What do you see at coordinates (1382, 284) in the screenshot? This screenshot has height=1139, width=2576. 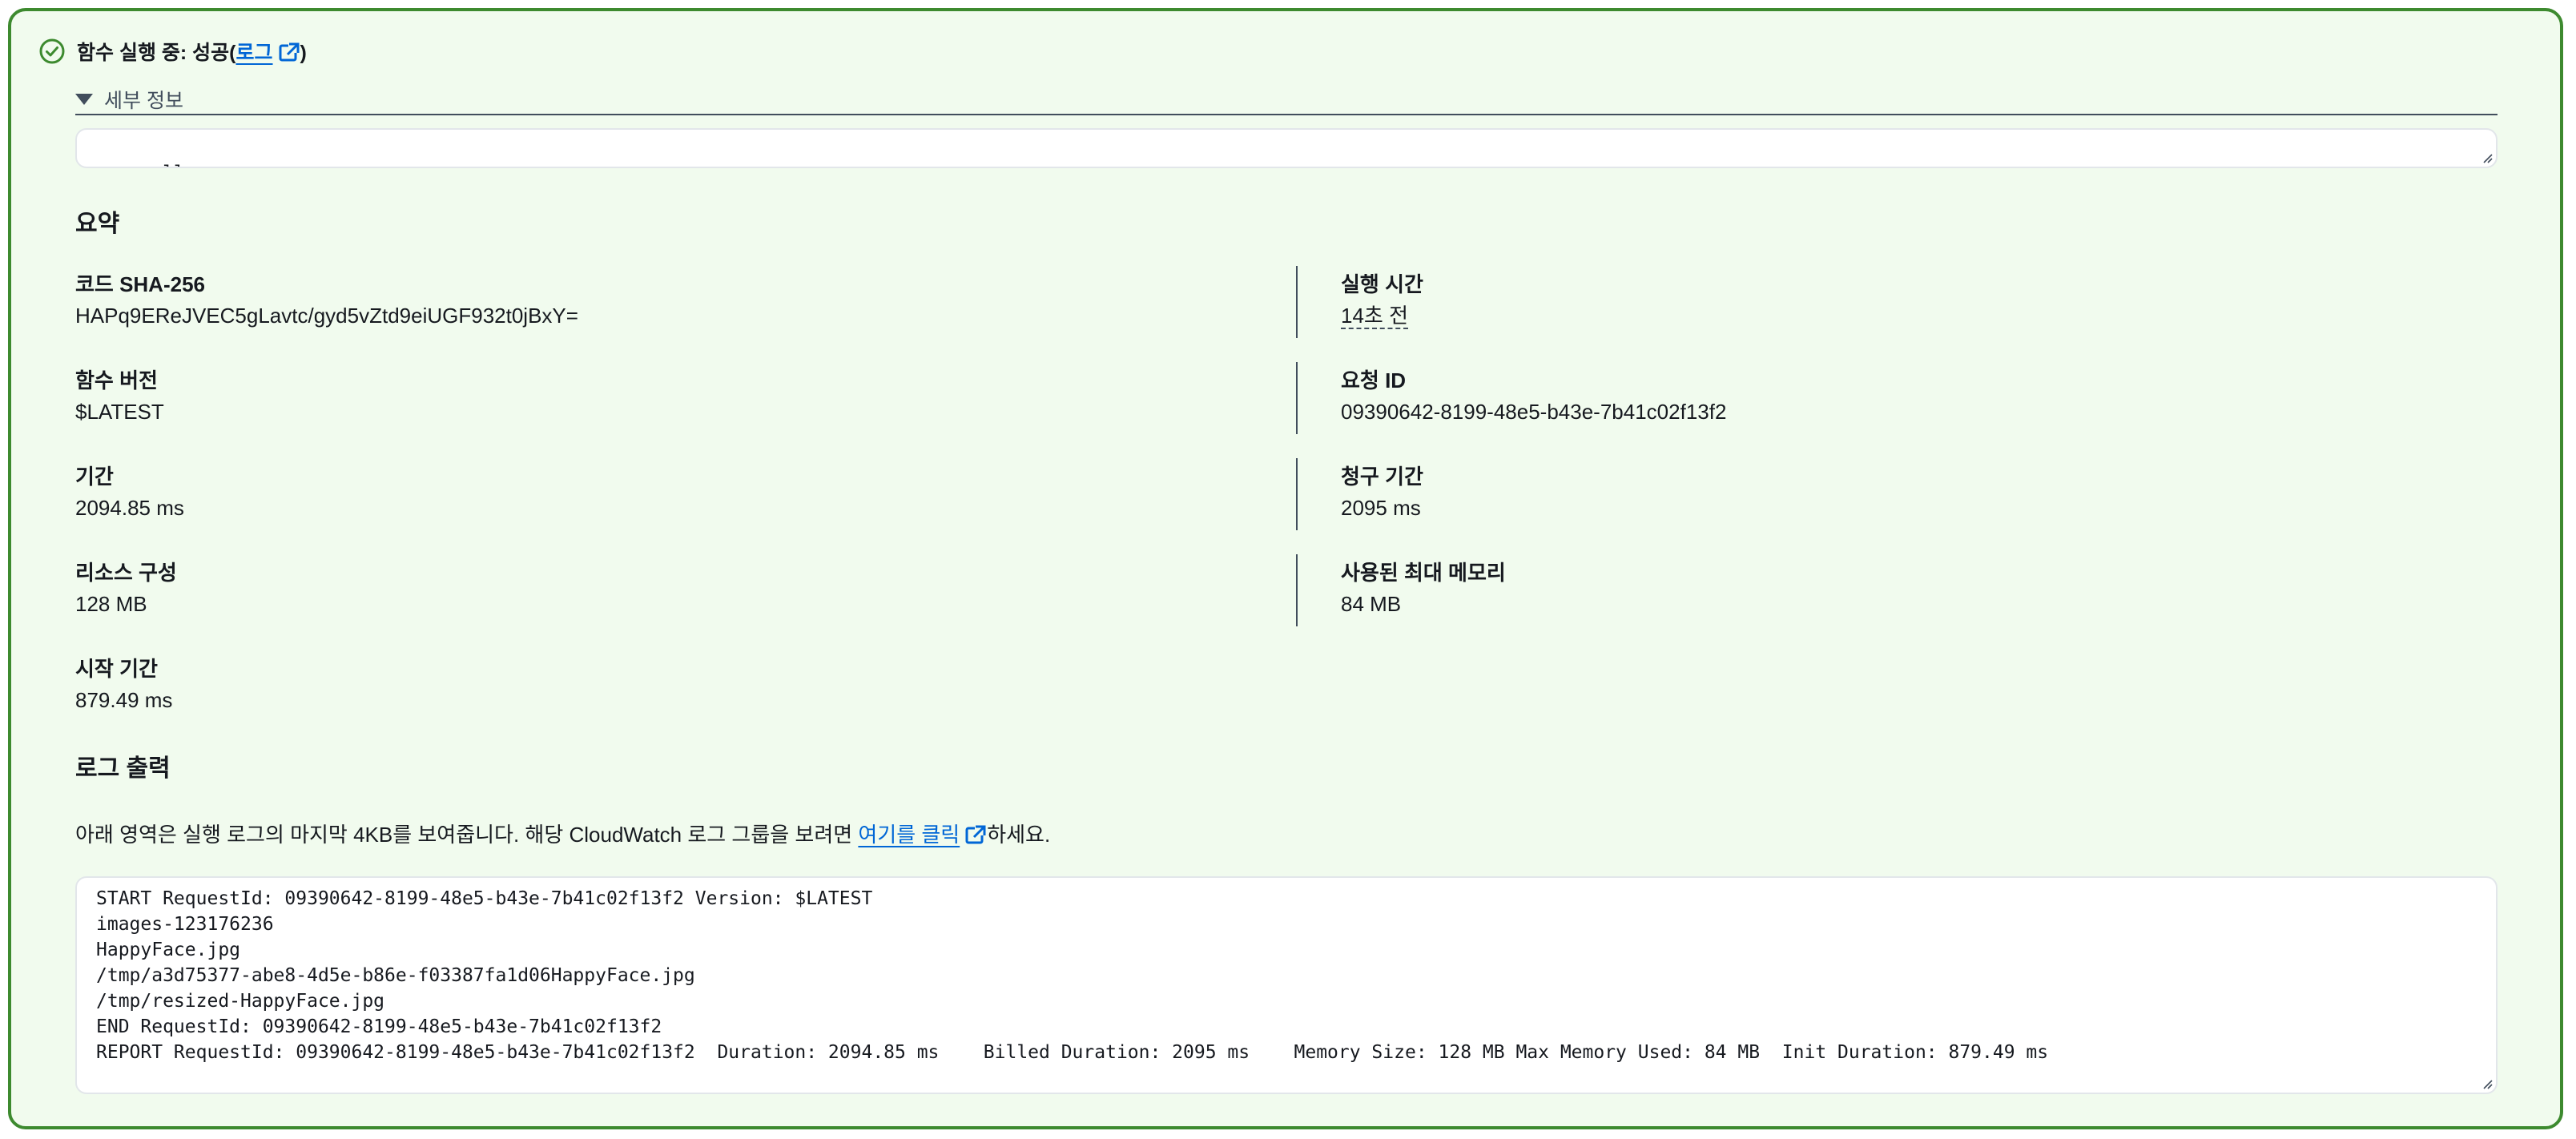 I see `summary-label: 실행 시간` at bounding box center [1382, 284].